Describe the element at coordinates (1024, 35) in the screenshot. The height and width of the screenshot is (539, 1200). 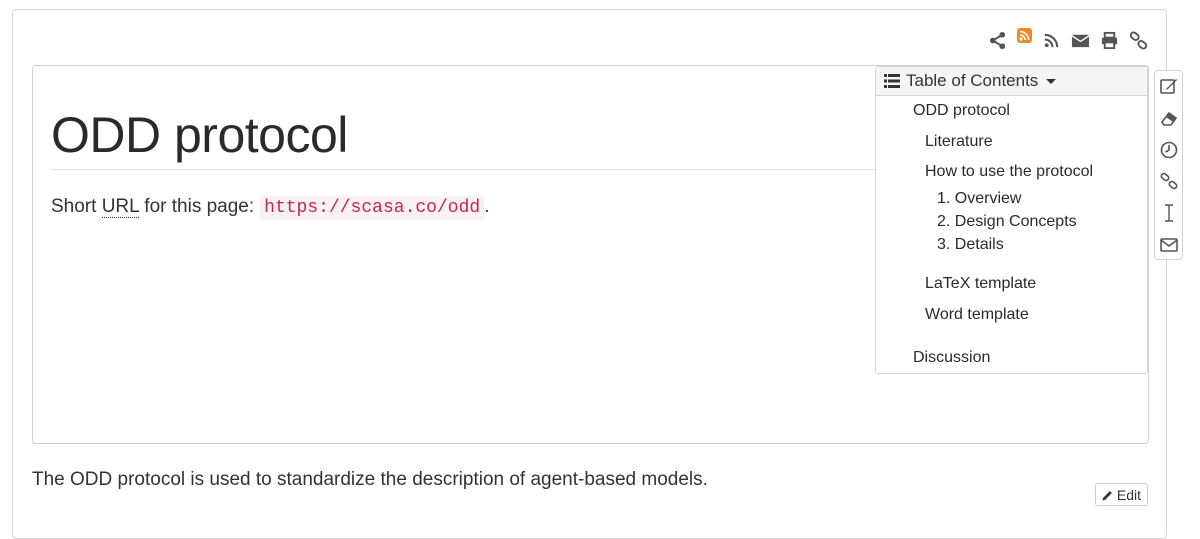
I see `rss-badge-icon` at that location.